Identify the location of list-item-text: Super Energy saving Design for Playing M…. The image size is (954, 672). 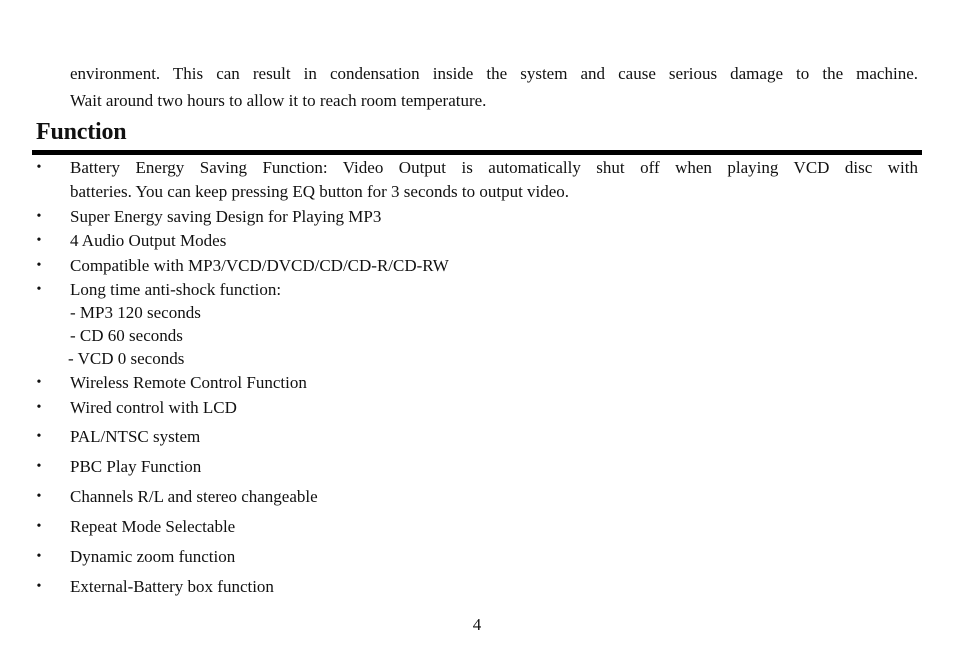
(226, 216).